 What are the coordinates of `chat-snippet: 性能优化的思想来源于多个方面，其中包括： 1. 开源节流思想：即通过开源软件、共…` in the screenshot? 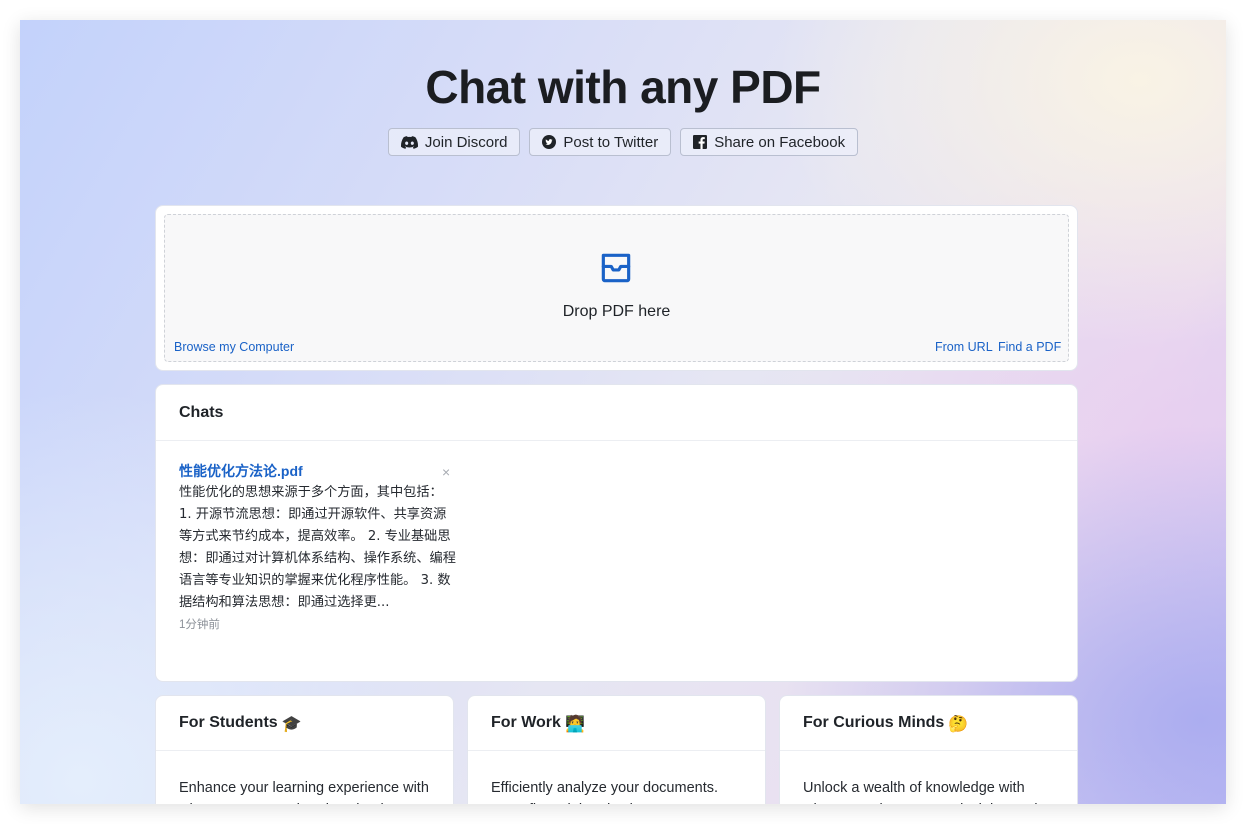 It's located at (317, 547).